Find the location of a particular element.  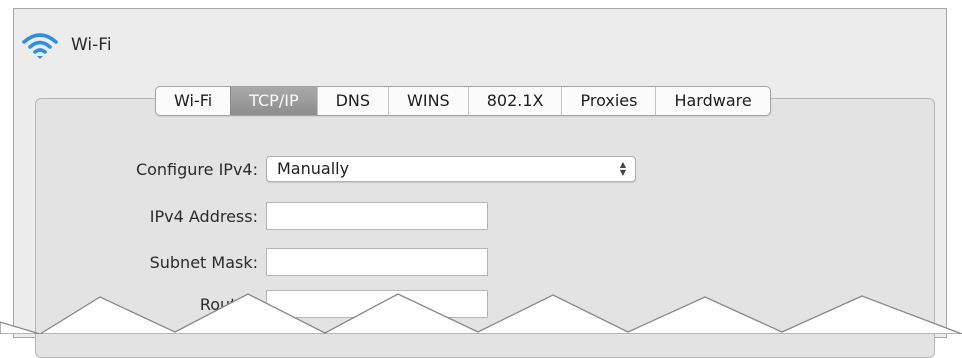

configure-ipv4-label: Configure IPv4: is located at coordinates (196, 169).